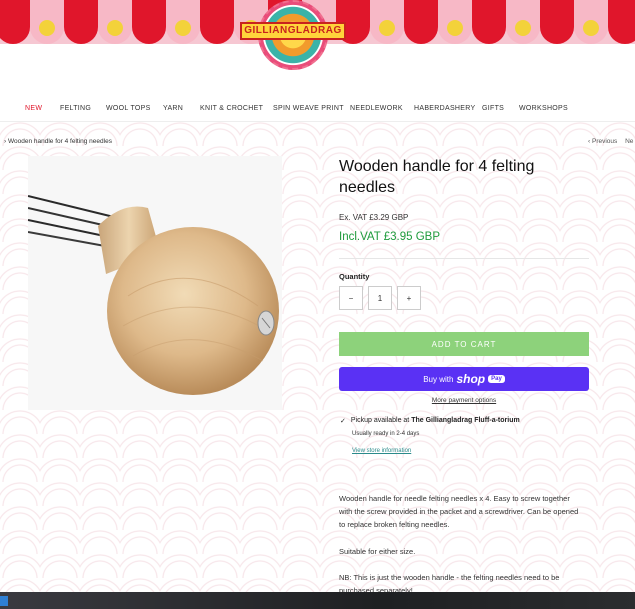 Image resolution: width=635 pixels, height=609 pixels. Describe the element at coordinates (496, 379) in the screenshot. I see `pay-badge: Pay` at that location.